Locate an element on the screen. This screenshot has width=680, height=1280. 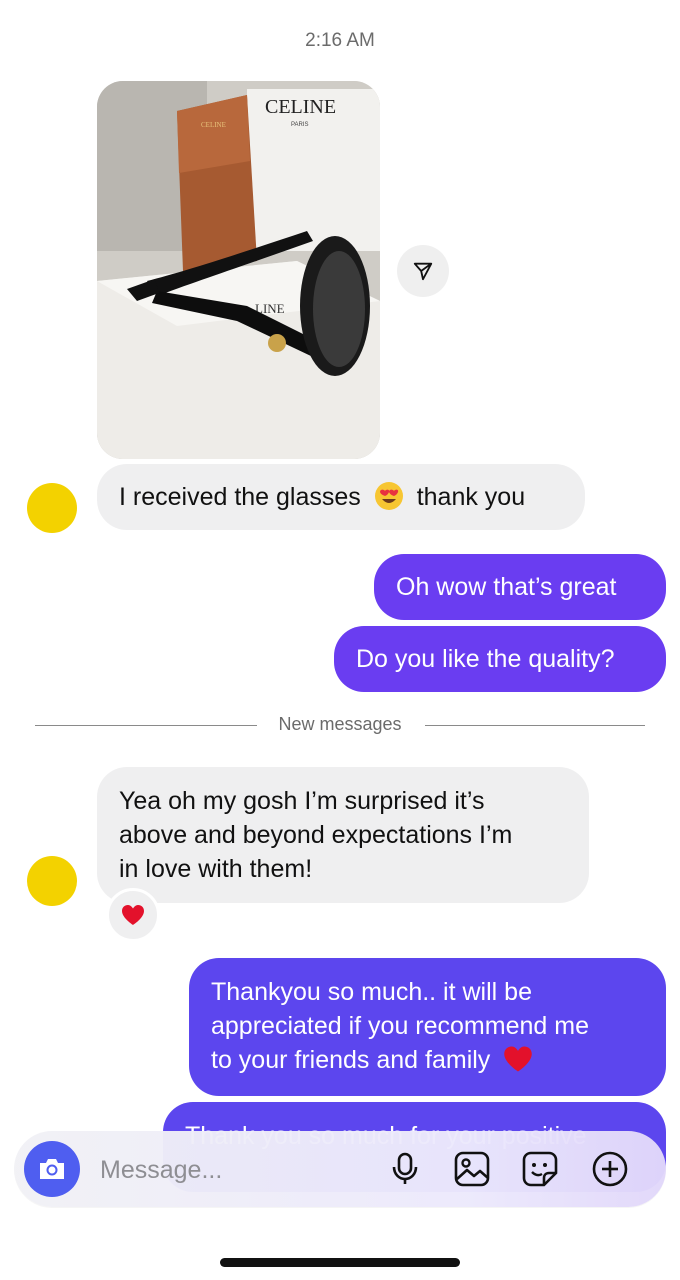
message-reaction is located at coordinates (133, 915).